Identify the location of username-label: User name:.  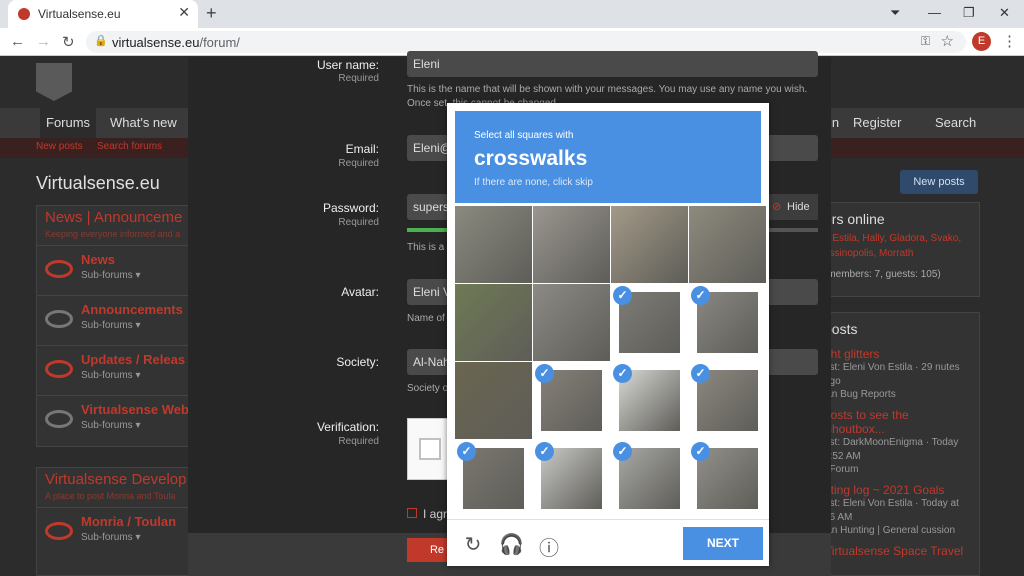
(347, 65).